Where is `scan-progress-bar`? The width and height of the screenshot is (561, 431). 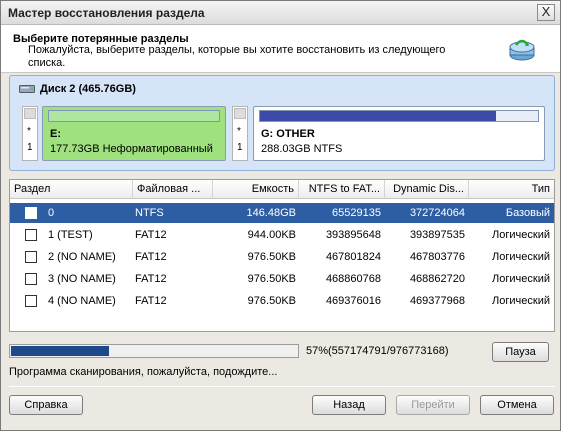 scan-progress-bar is located at coordinates (154, 351).